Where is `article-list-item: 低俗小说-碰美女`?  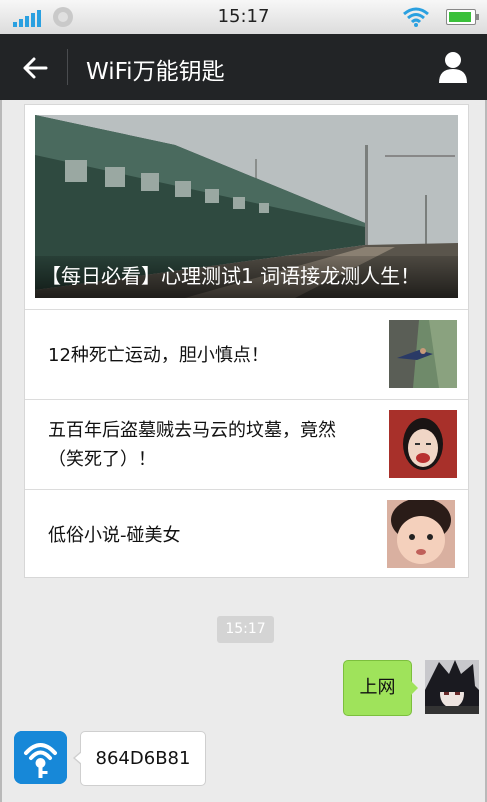 article-list-item: 低俗小说-碰美女 is located at coordinates (246, 533).